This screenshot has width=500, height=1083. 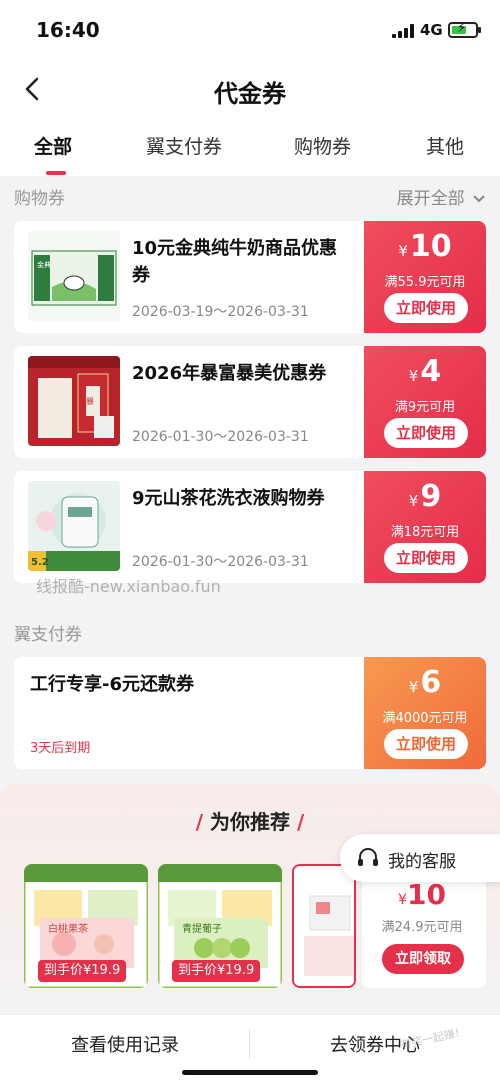 What do you see at coordinates (74, 401) in the screenshot?
I see `baofu-product-image: 暴` at bounding box center [74, 401].